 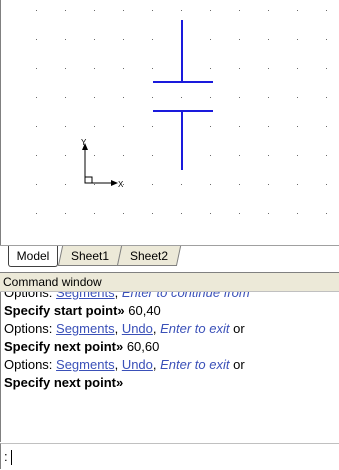 What do you see at coordinates (102, 163) in the screenshot?
I see `ucs-icon: Y X` at bounding box center [102, 163].